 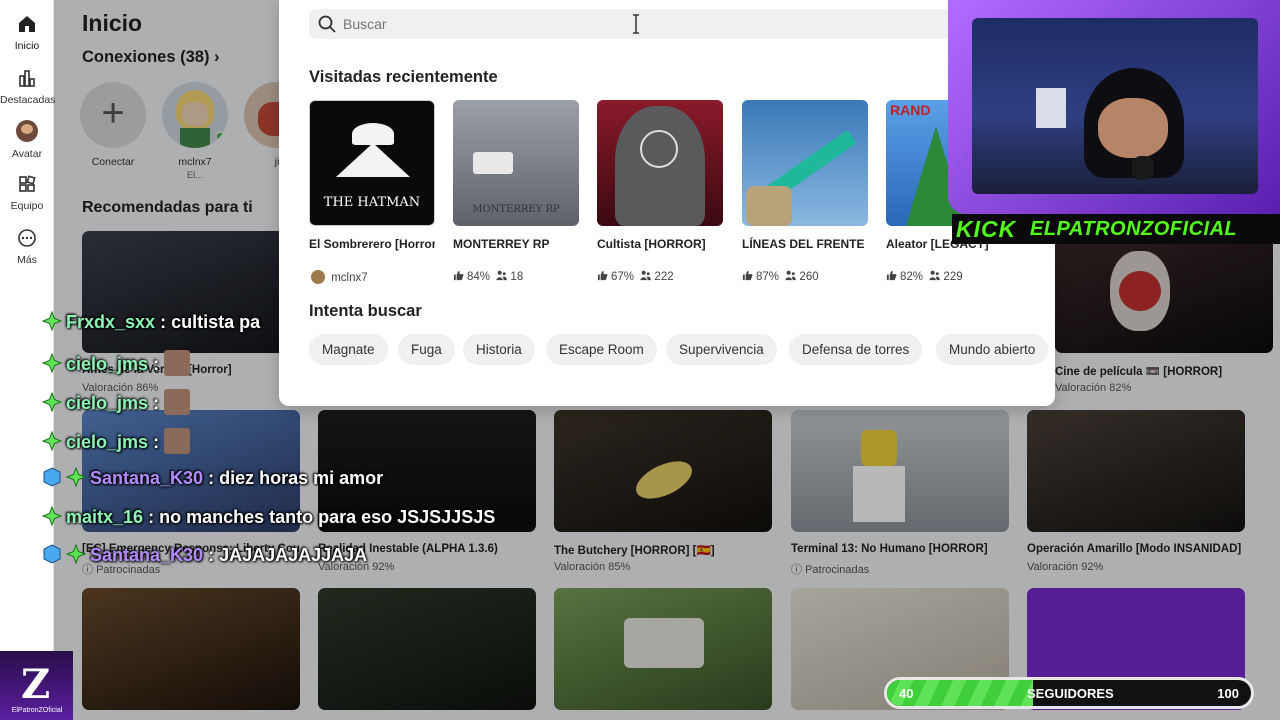 What do you see at coordinates (516, 175) in the screenshot?
I see `recent-game-card: MONTERREY RP MONTERREY RP` at bounding box center [516, 175].